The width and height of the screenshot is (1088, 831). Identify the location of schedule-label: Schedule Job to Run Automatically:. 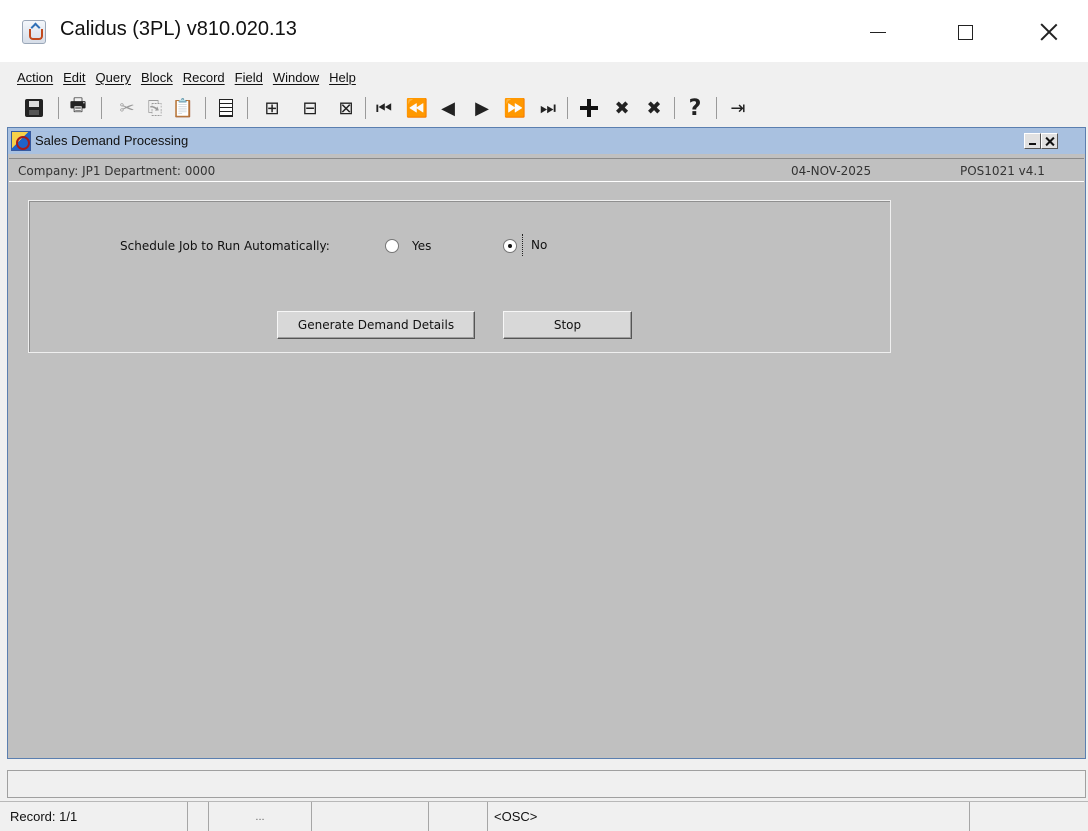
(225, 246).